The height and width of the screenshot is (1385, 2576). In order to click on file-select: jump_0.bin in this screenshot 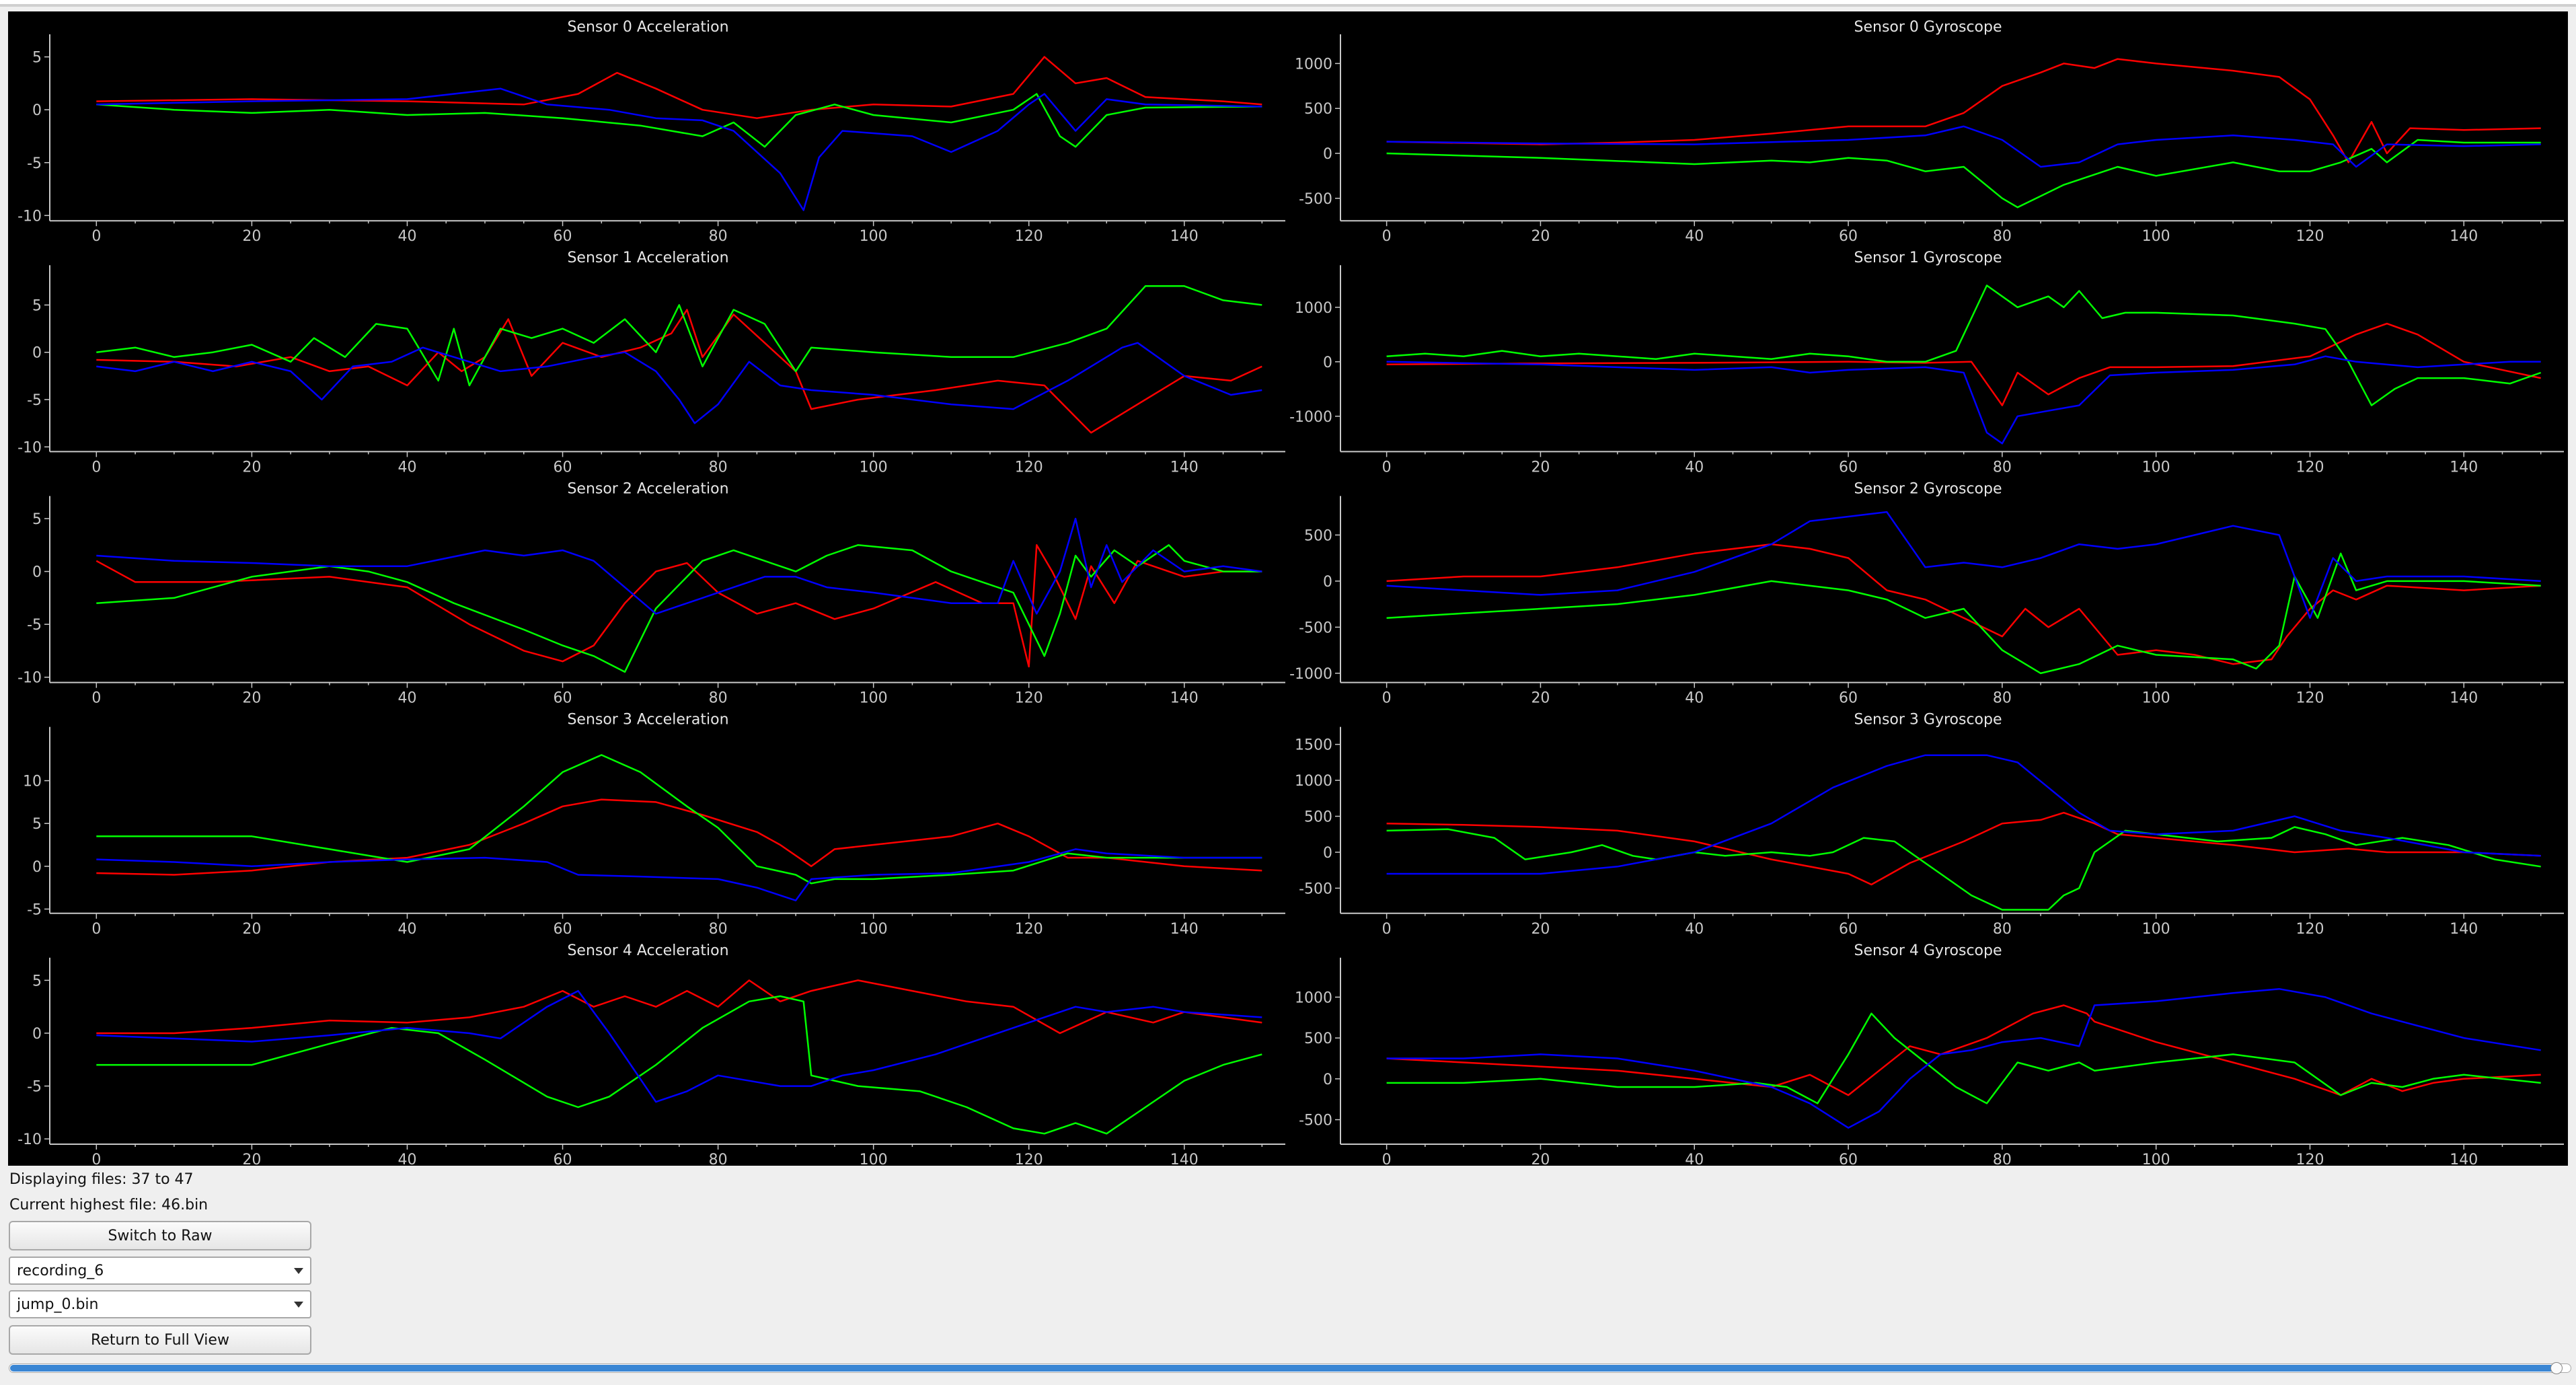, I will do `click(160, 1304)`.